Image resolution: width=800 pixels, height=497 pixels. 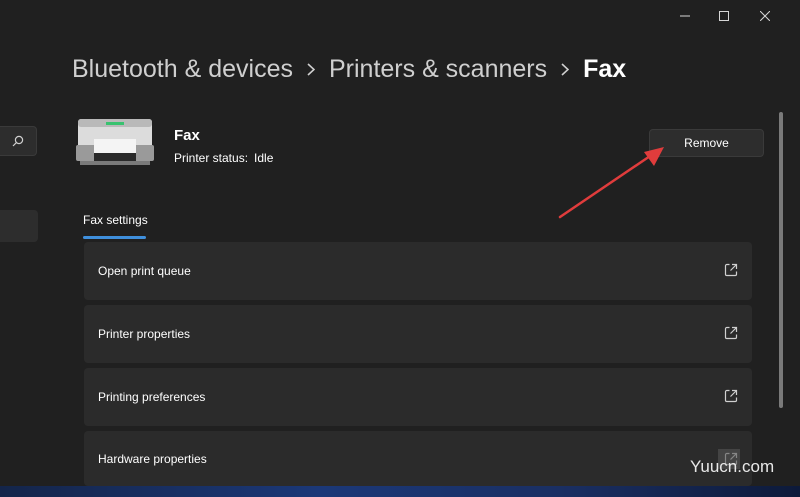 What do you see at coordinates (152, 397) in the screenshot?
I see `setting-label: Printing preferences` at bounding box center [152, 397].